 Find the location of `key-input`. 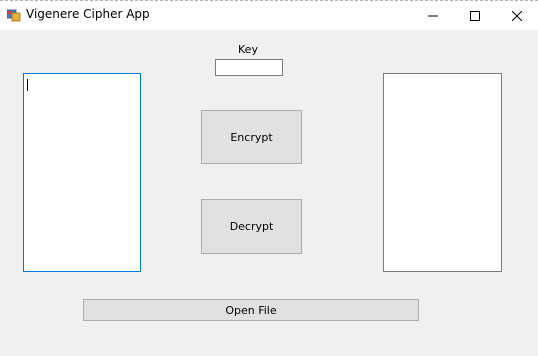

key-input is located at coordinates (249, 67).